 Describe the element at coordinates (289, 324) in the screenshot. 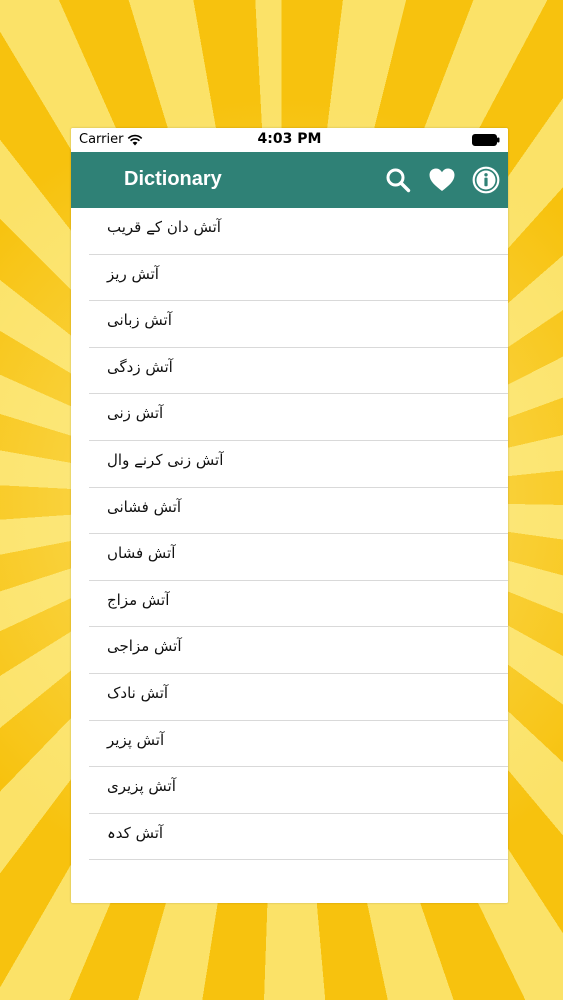

I see `list-item: آتش زبانی` at that location.